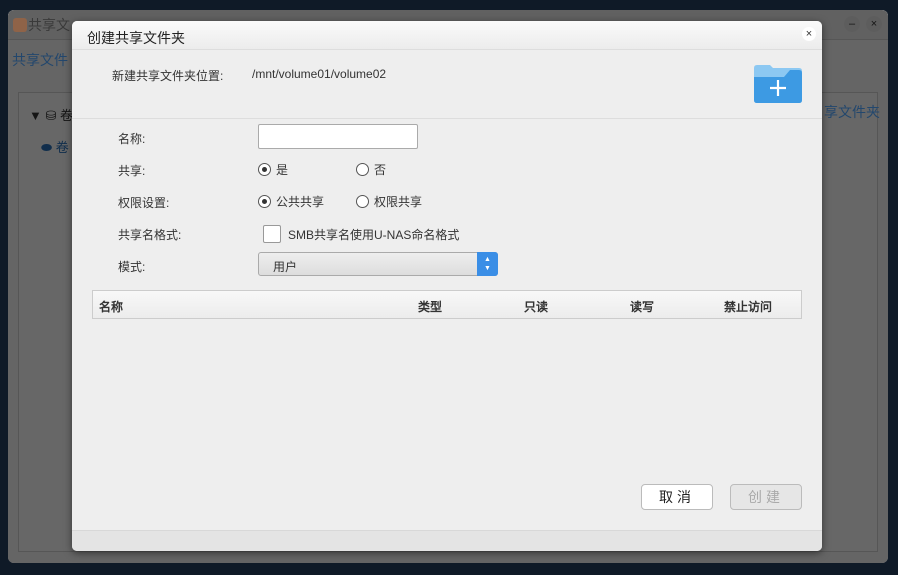 This screenshot has height=575, width=898. What do you see at coordinates (378, 264) in the screenshot?
I see `mode-select: 用户 ▲ ▼` at bounding box center [378, 264].